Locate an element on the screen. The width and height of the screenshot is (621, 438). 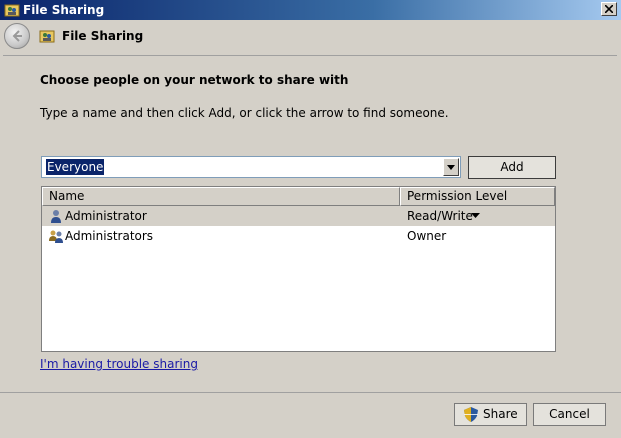
close-button is located at coordinates (609, 9).